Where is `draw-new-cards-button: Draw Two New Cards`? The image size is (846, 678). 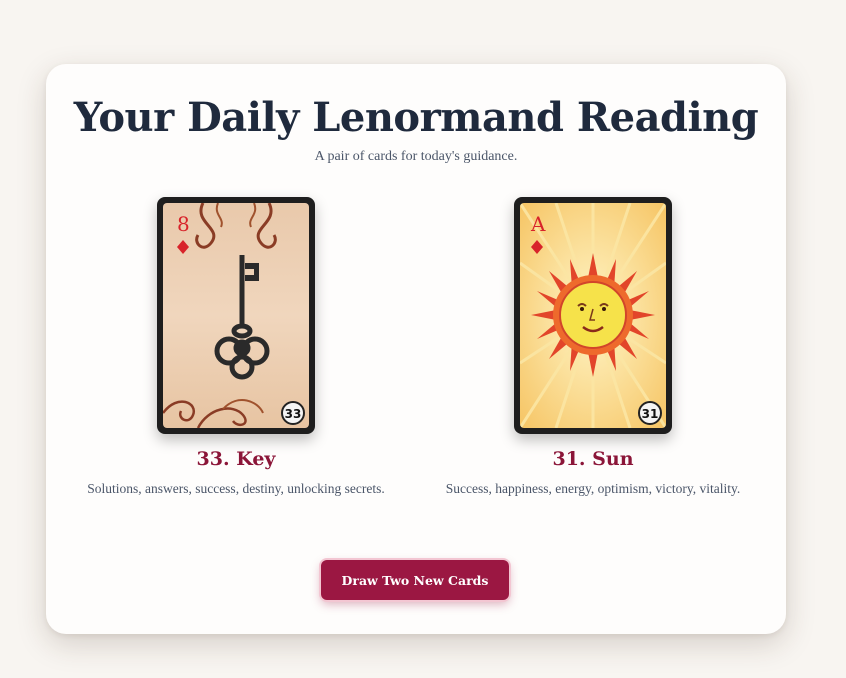
draw-new-cards-button: Draw Two New Cards is located at coordinates (415, 580).